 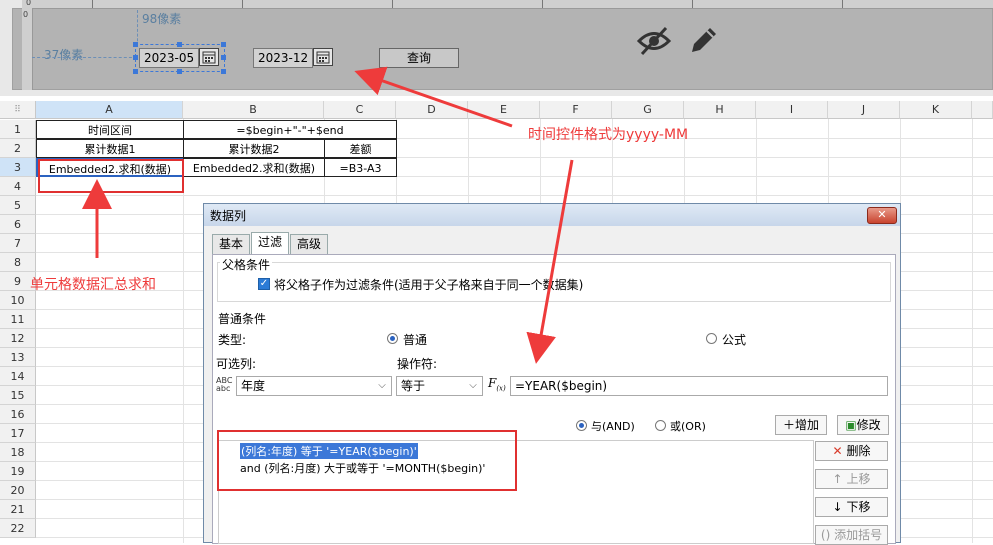 What do you see at coordinates (433, 97) in the screenshot?
I see `arrow-to-date-widget` at bounding box center [433, 97].